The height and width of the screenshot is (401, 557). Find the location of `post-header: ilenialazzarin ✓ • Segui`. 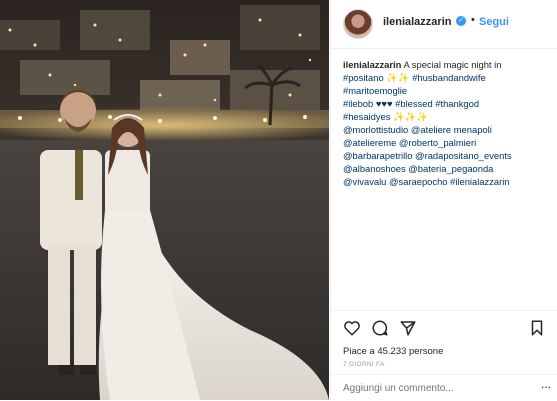

post-header: ilenialazzarin ✓ • Segui is located at coordinates (444, 24).